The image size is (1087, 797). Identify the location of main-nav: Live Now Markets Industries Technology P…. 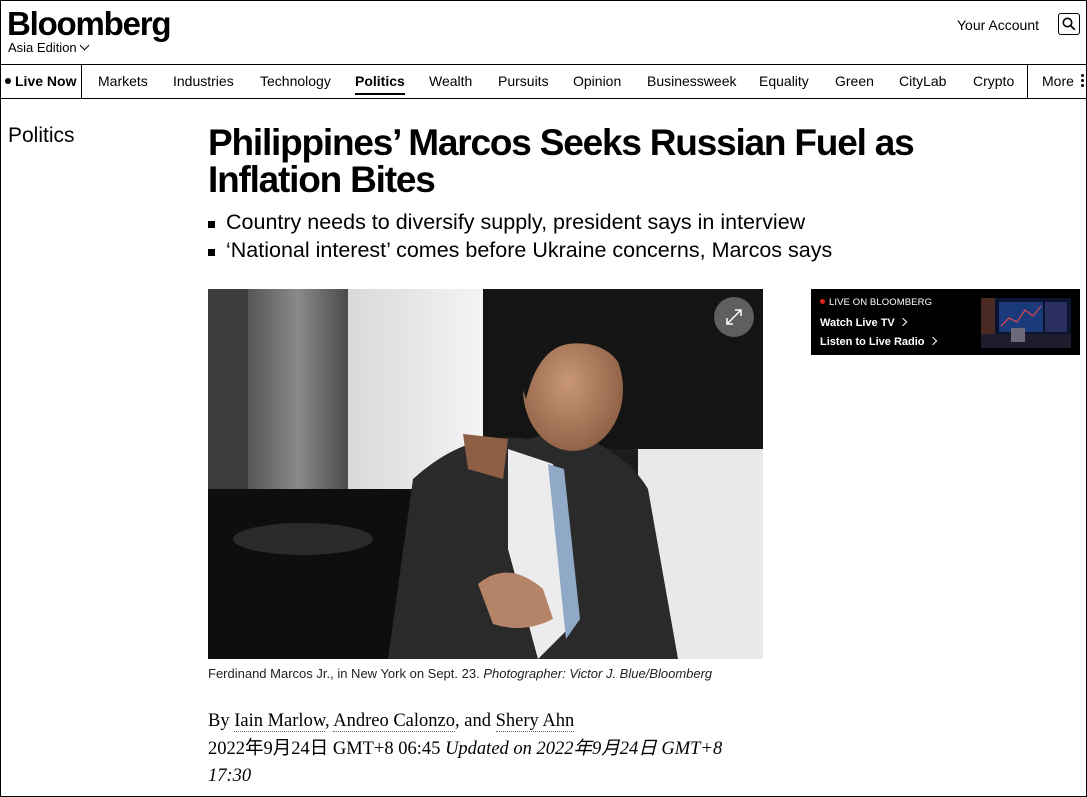
(543, 81).